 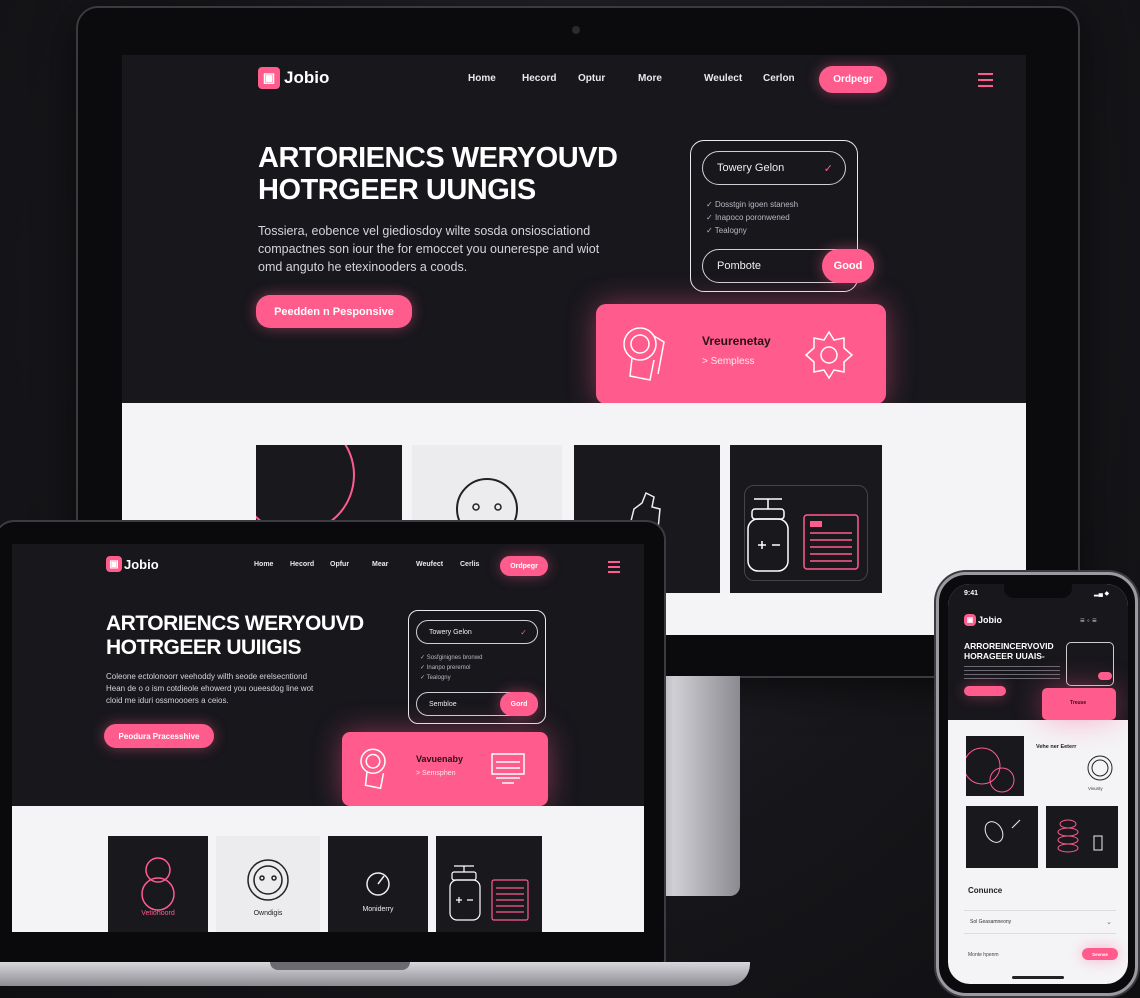 I want to click on laptop-monitor-icon, so click(x=508, y=768).